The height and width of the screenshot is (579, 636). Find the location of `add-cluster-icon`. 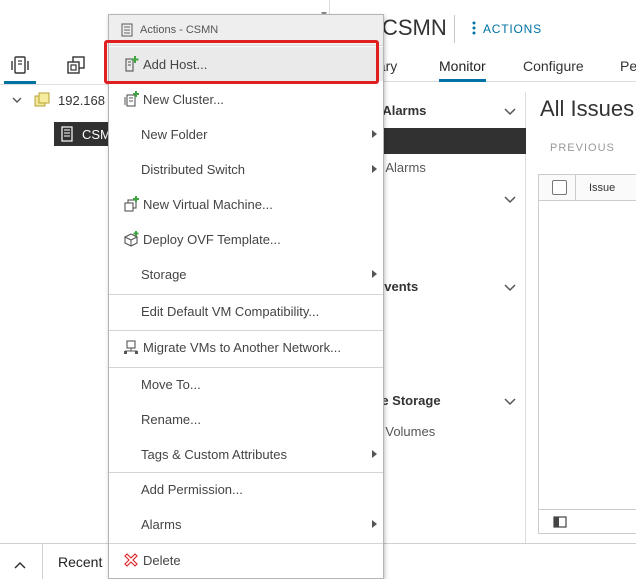

add-cluster-icon is located at coordinates (131, 99).